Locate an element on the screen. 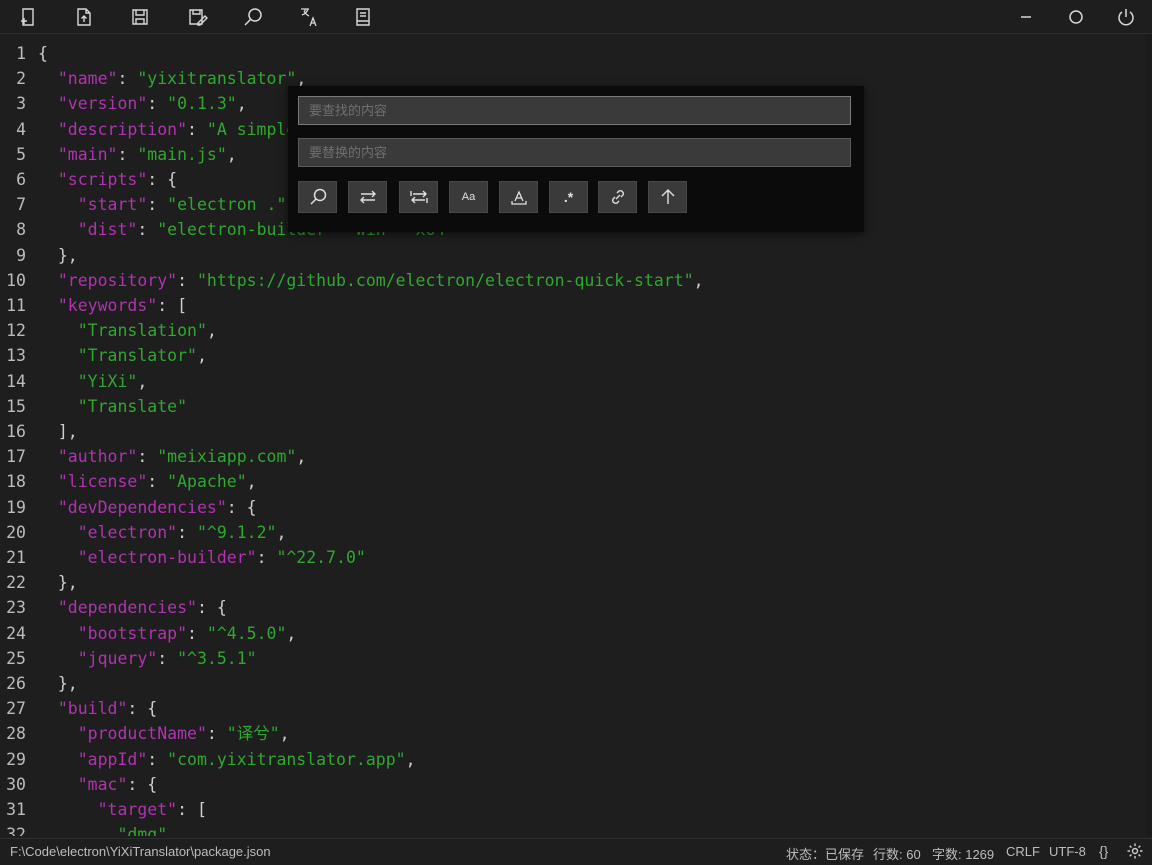 The image size is (1152, 865). save-icon is located at coordinates (140, 17).